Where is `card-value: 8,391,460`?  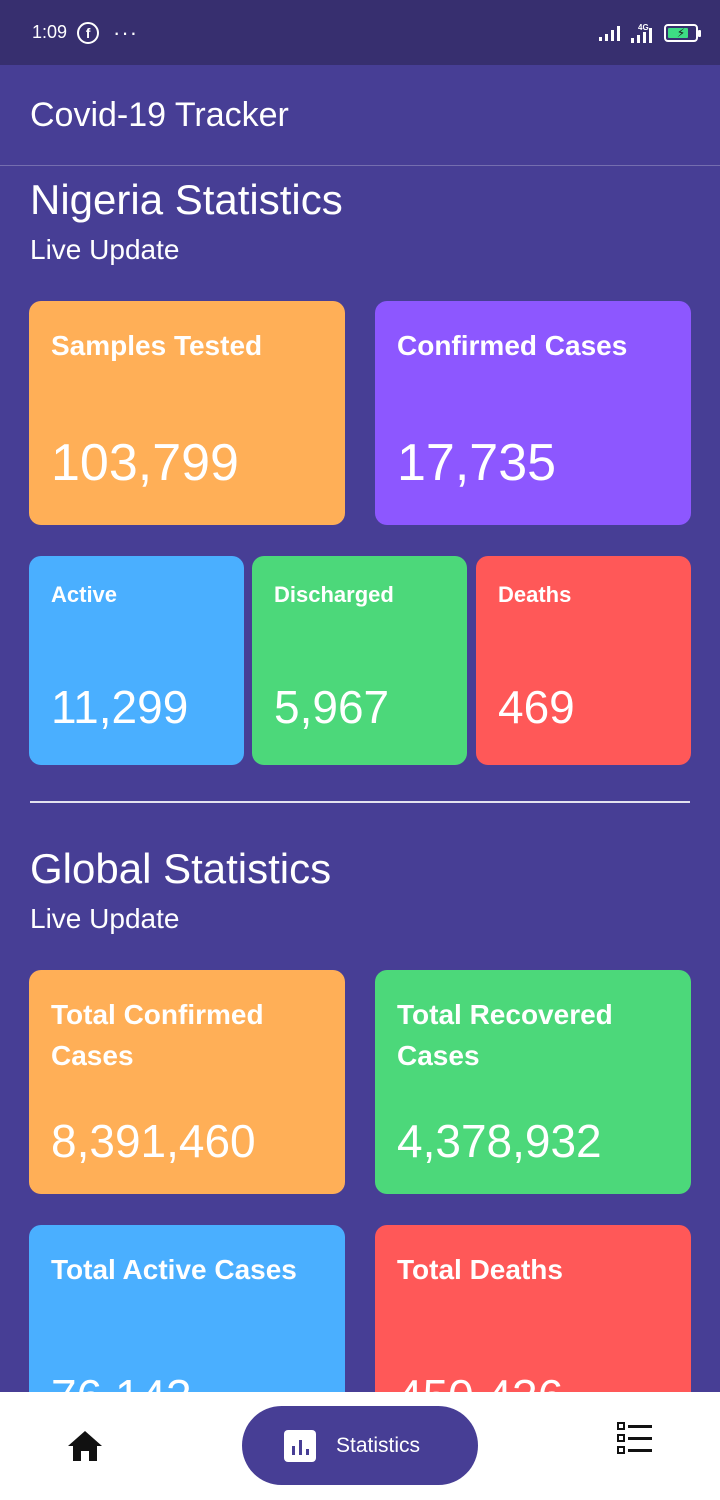
card-value: 8,391,460 is located at coordinates (153, 1141).